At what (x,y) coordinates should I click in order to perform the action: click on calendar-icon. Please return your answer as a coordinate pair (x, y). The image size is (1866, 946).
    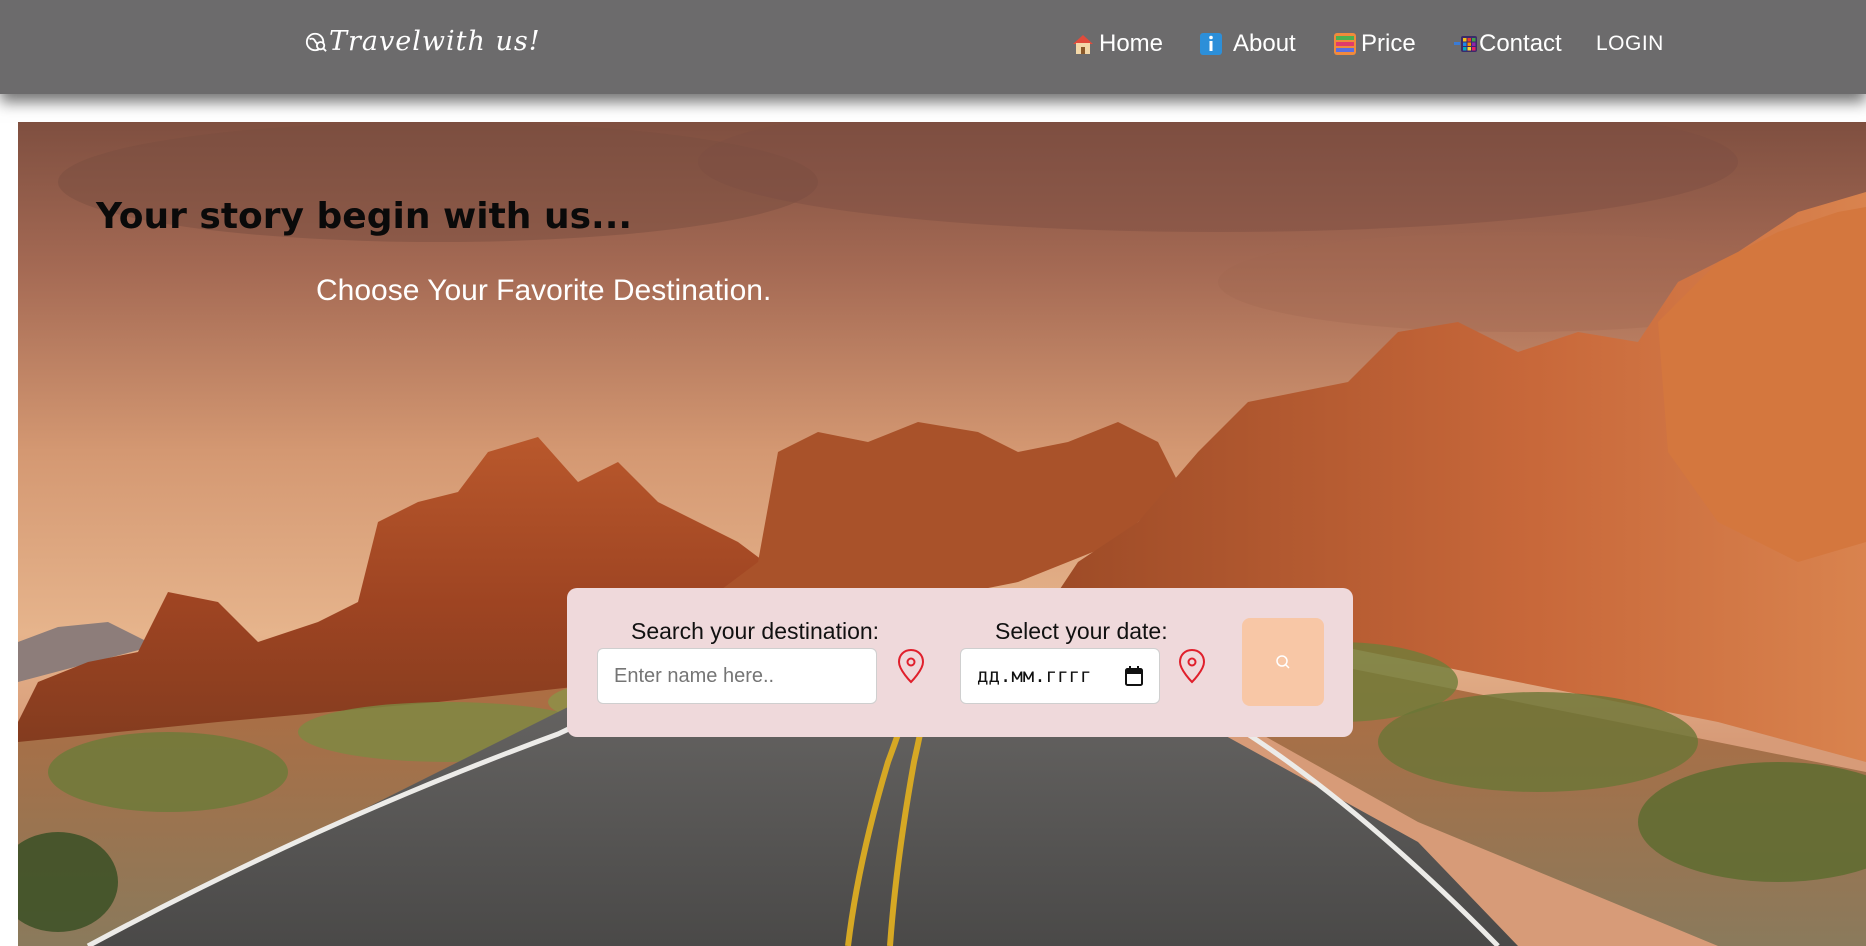
    Looking at the image, I should click on (1134, 676).